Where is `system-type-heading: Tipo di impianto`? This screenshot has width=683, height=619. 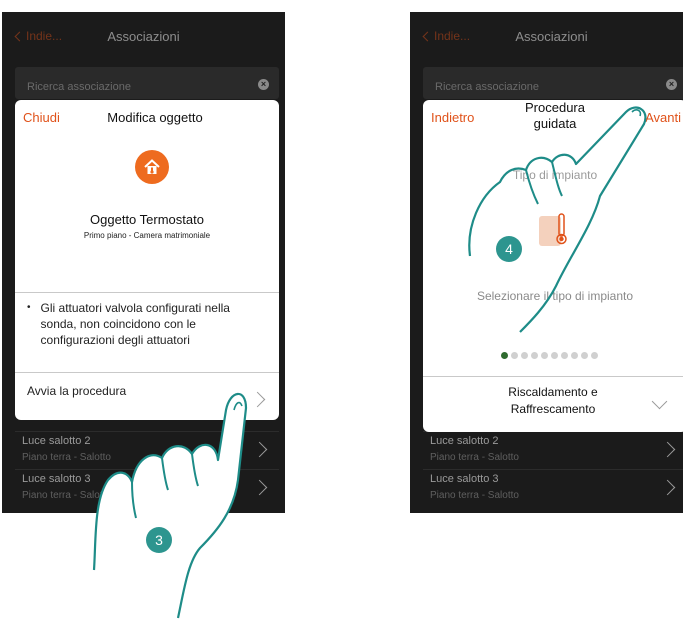 system-type-heading: Tipo di impianto is located at coordinates (555, 175).